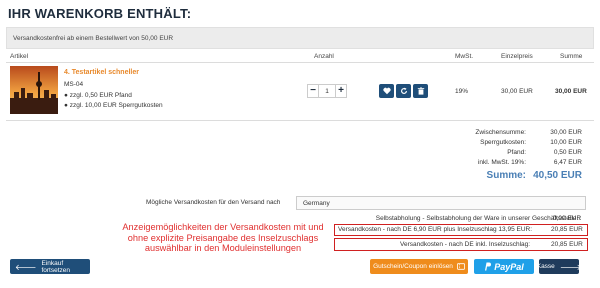  I want to click on item-divider, so click(300, 120).